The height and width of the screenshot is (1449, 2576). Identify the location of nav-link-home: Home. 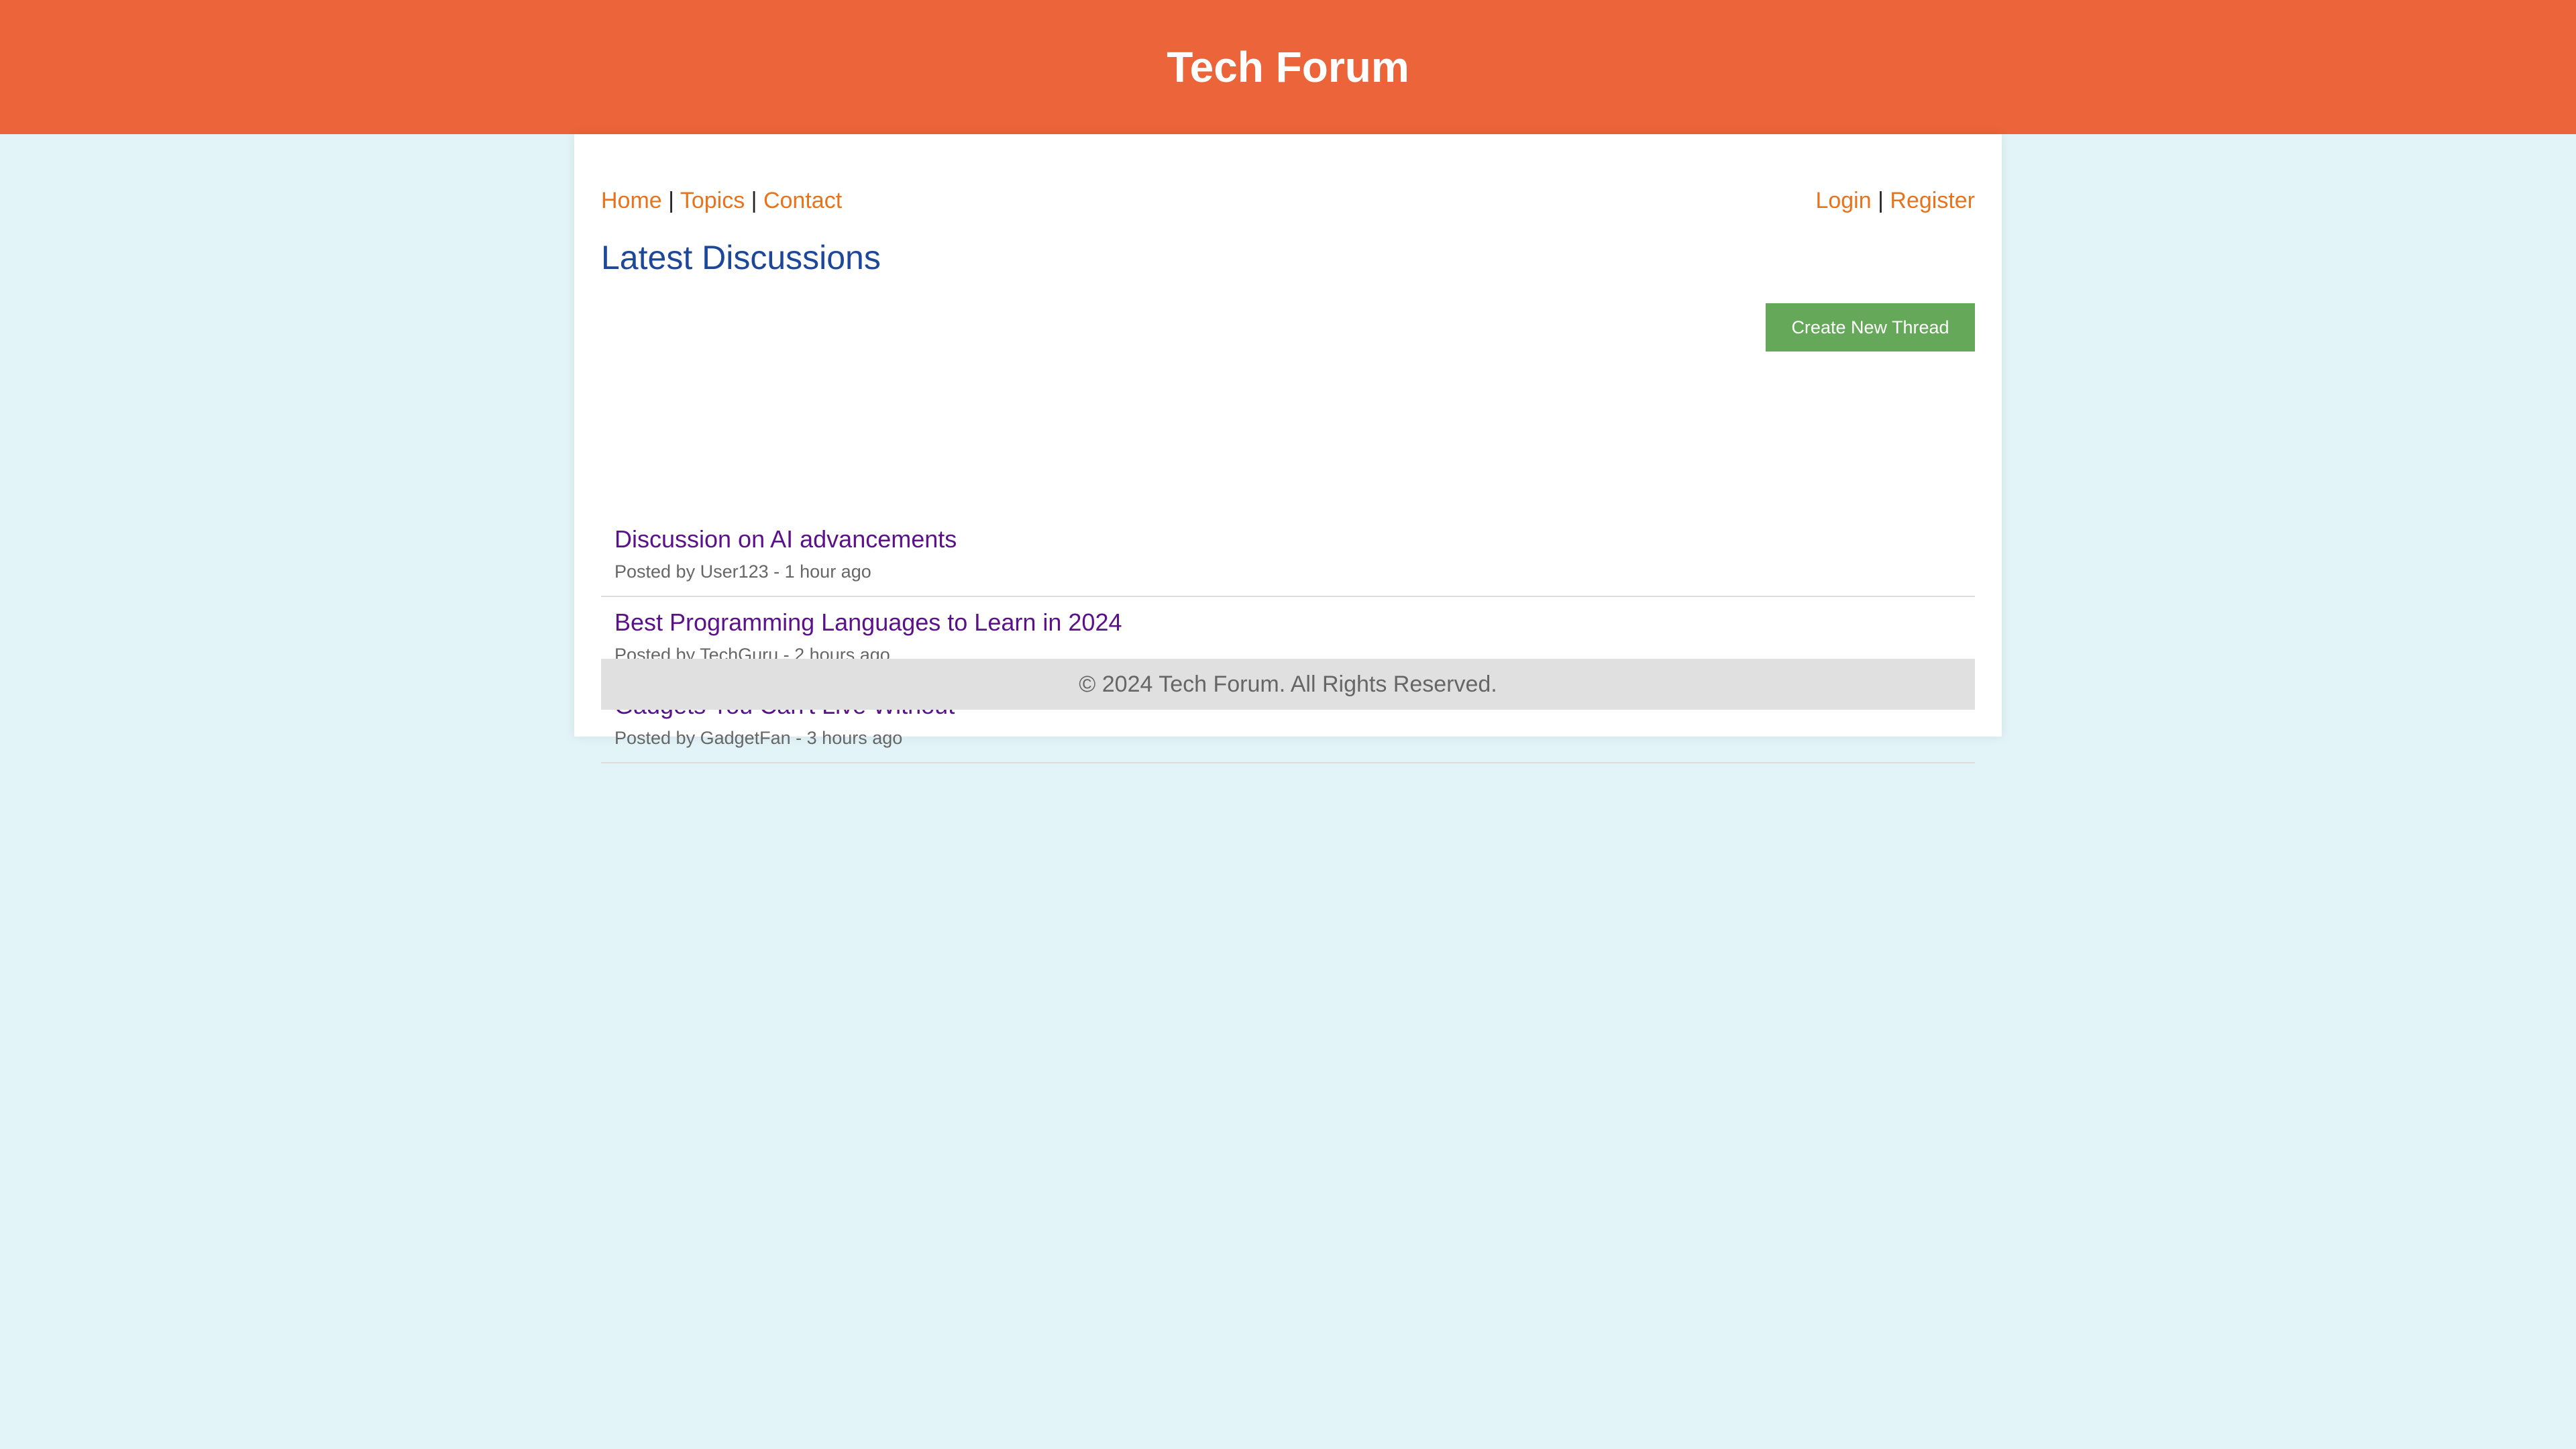
(631, 200).